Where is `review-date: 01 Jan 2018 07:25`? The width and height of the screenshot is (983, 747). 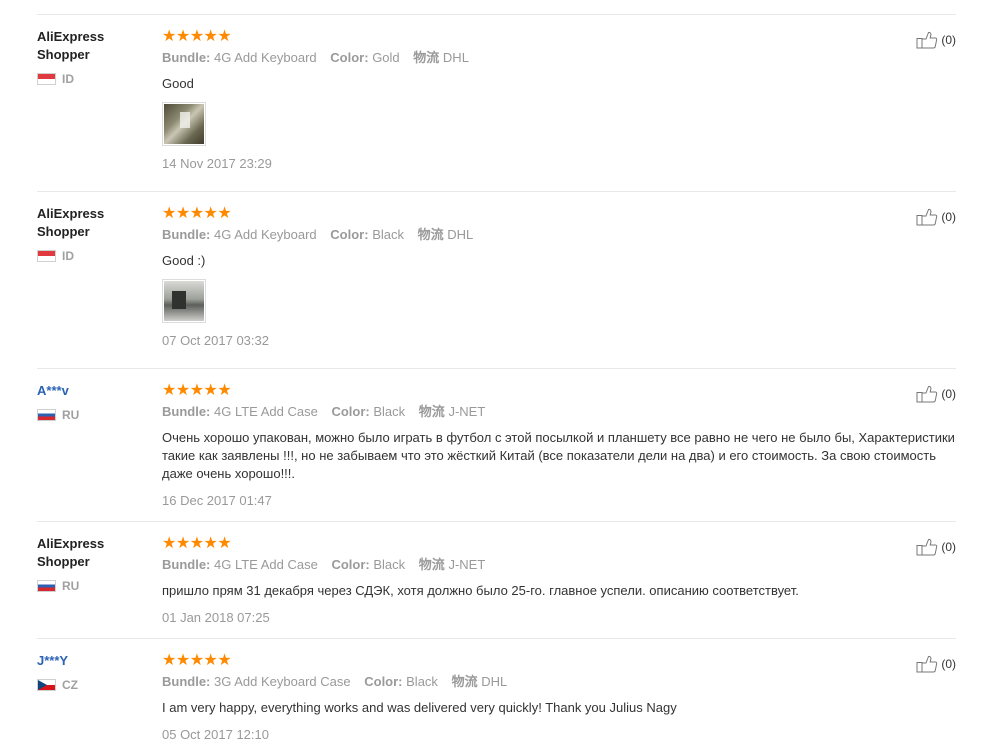 review-date: 01 Jan 2018 07:25 is located at coordinates (216, 617).